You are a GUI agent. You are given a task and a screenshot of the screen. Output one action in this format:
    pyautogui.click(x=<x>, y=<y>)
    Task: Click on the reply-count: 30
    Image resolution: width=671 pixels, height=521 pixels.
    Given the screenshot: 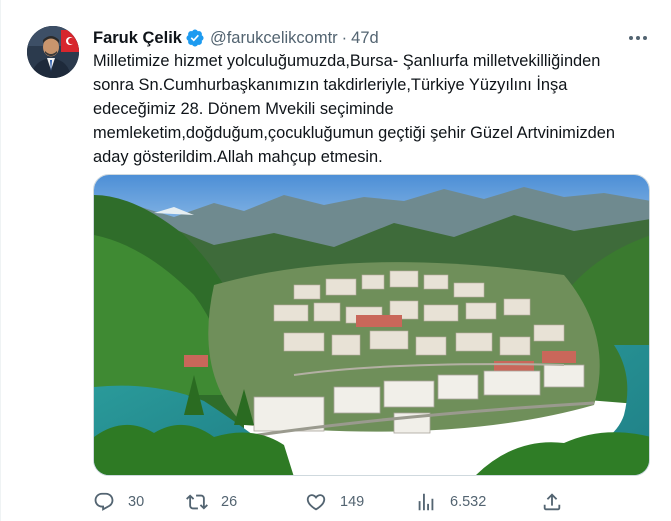 What is the action you would take?
    pyautogui.click(x=136, y=502)
    